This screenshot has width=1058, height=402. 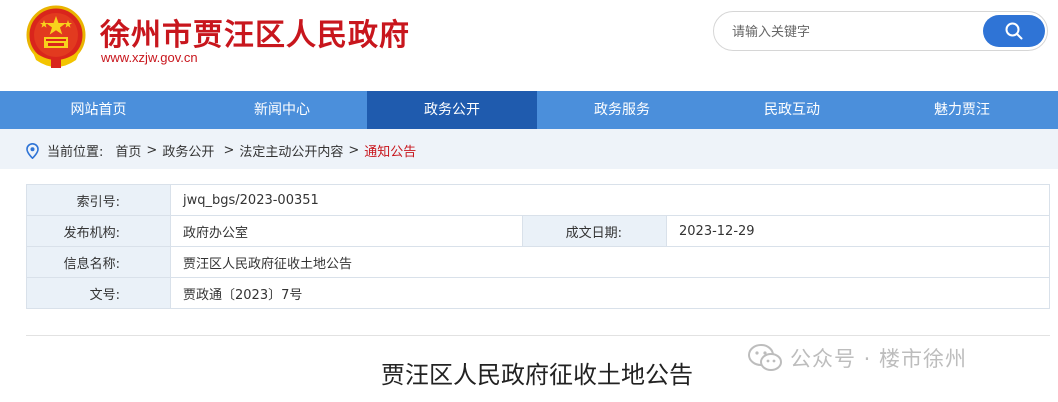 What do you see at coordinates (879, 359) in the screenshot?
I see `watermark-text: 公众号 · 楼市徐州` at bounding box center [879, 359].